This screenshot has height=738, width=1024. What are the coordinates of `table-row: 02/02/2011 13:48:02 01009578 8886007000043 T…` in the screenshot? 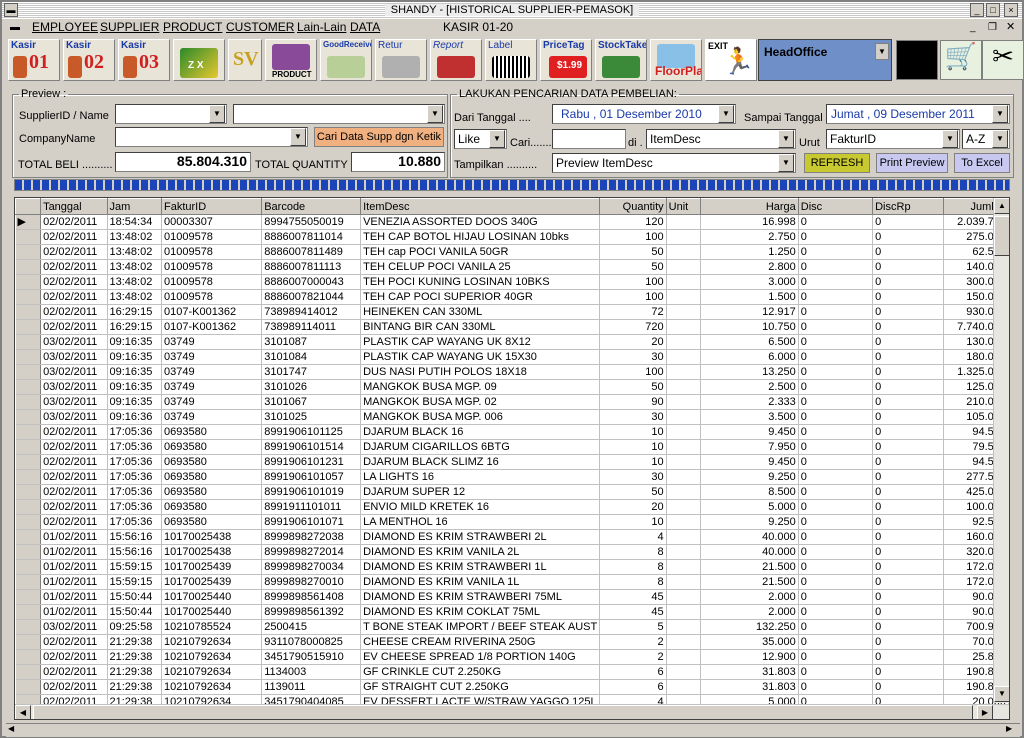 It's located at (512, 282).